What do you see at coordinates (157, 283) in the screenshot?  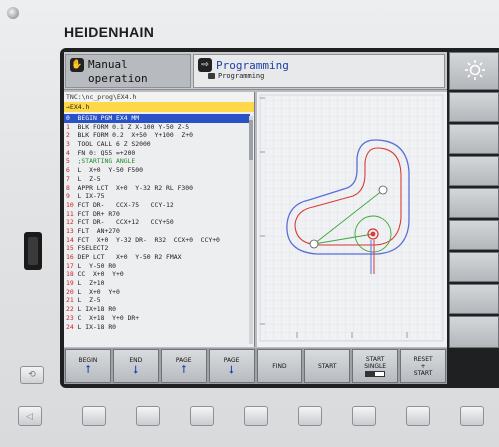 I see `program-line: 19 L Z+10` at bounding box center [157, 283].